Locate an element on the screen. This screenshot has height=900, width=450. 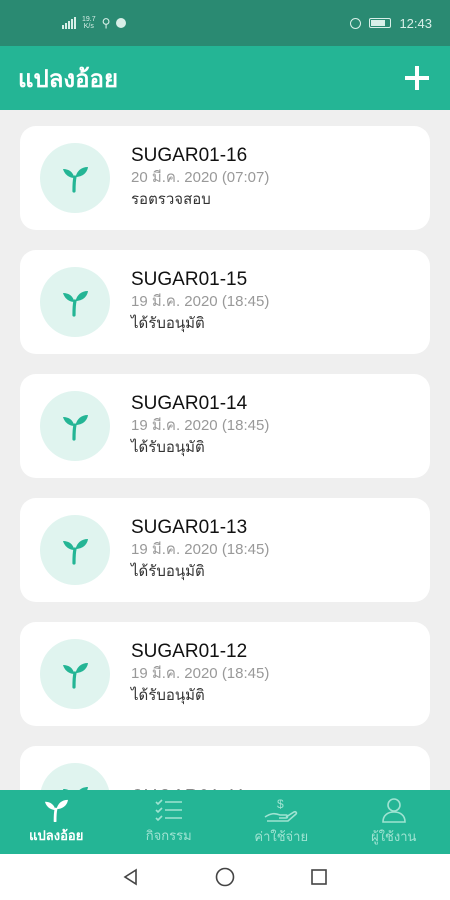
usb-icon: ⚲ is located at coordinates (106, 23).